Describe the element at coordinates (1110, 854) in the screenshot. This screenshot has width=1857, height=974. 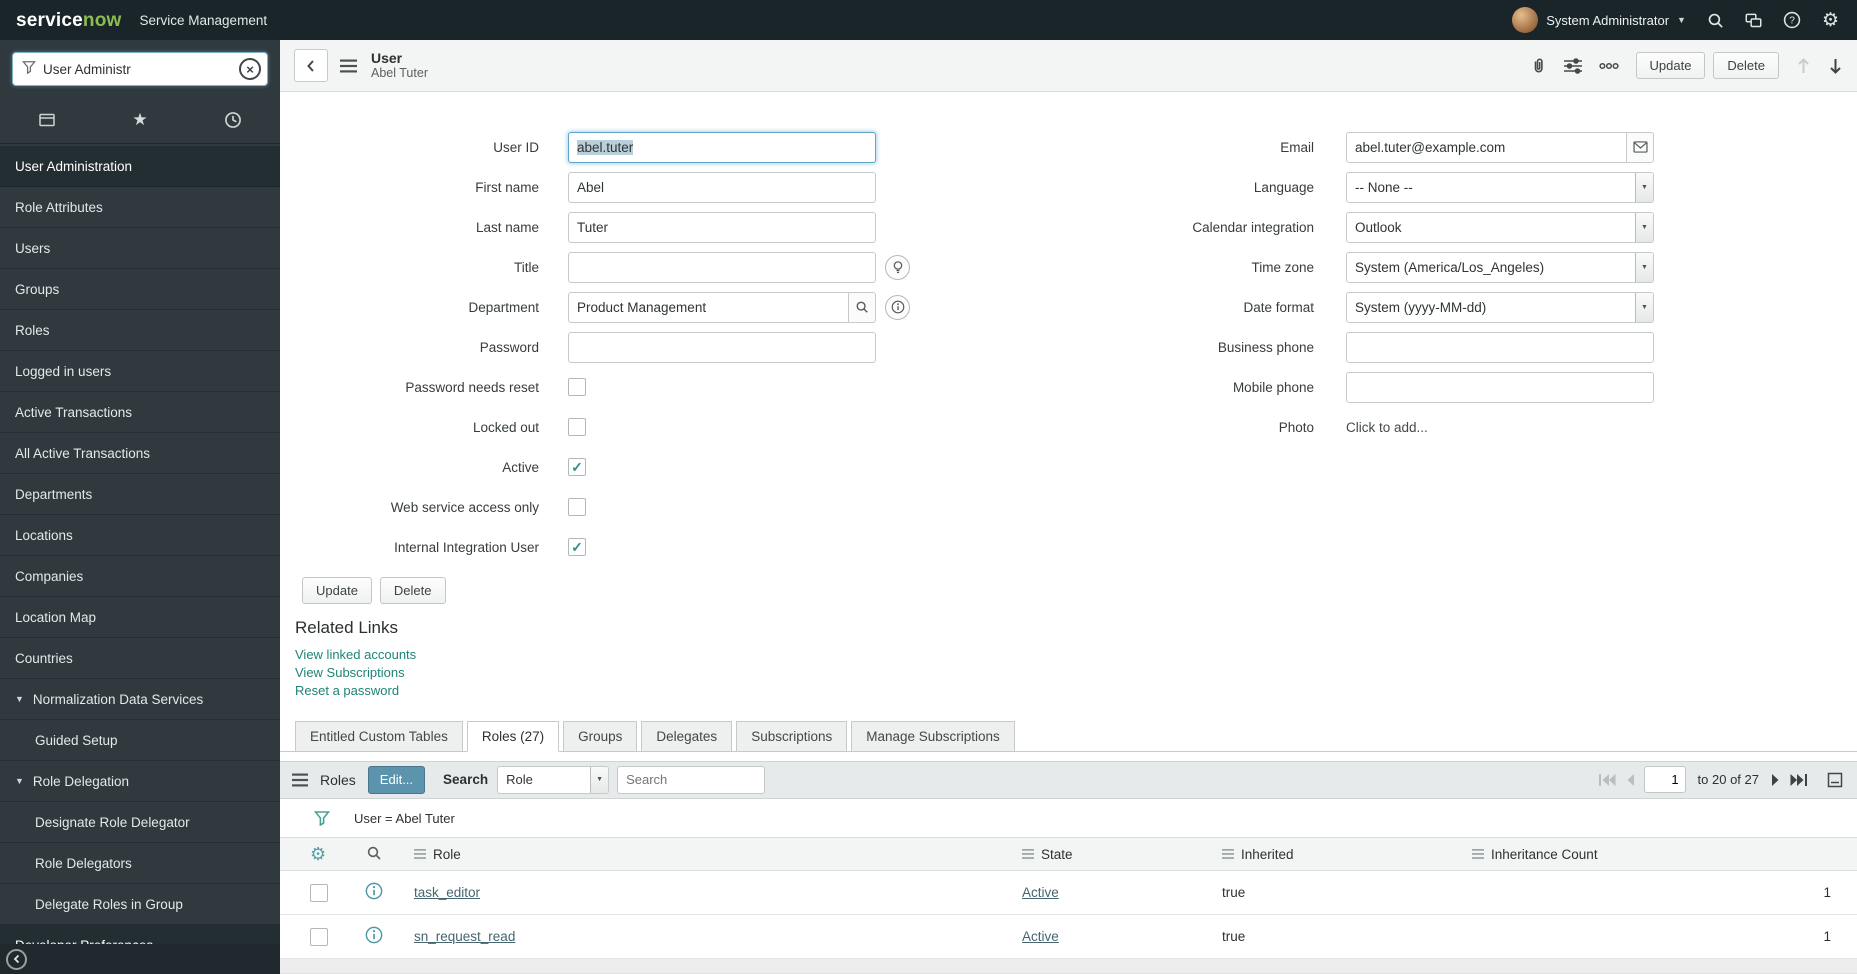
I see `column-header-state: State` at that location.